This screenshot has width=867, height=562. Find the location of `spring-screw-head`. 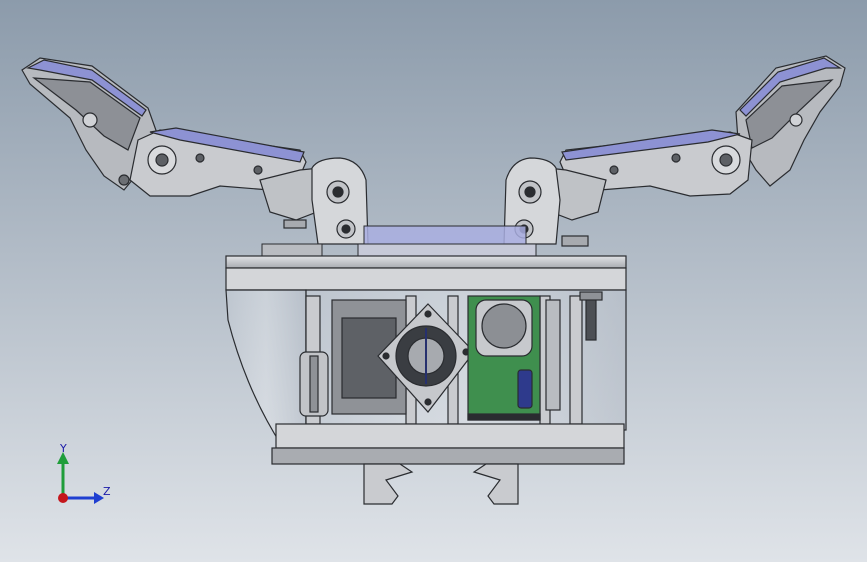

spring-screw-head is located at coordinates (591, 296).